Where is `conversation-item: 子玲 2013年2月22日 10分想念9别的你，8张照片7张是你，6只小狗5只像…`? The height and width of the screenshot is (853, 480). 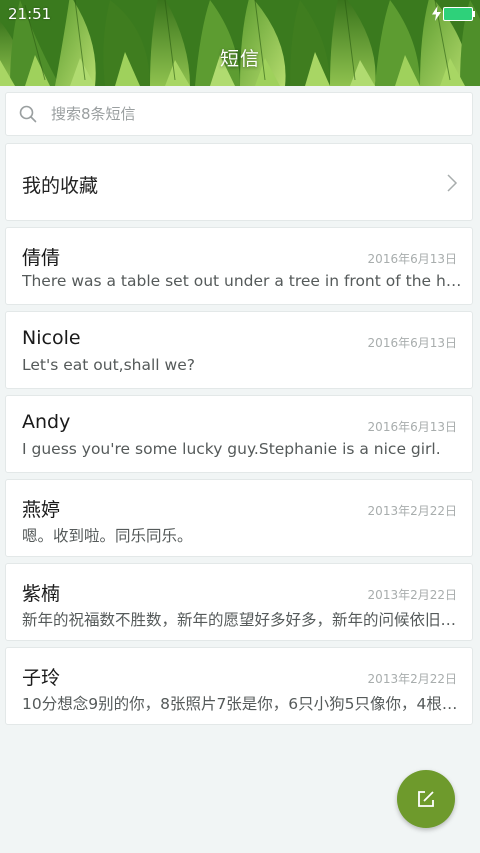 conversation-item: 子玲 2013年2月22日 10分想念9别的你，8张照片7张是你，6只小狗5只像… is located at coordinates (239, 686).